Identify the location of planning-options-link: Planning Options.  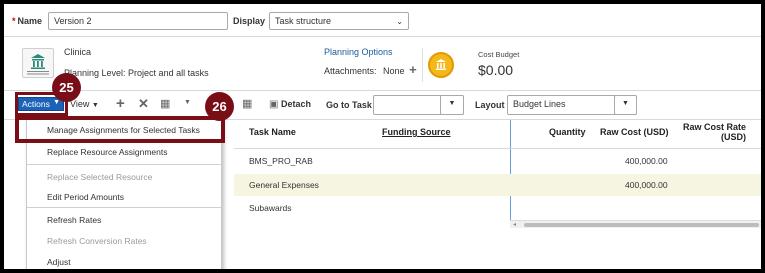
(358, 52).